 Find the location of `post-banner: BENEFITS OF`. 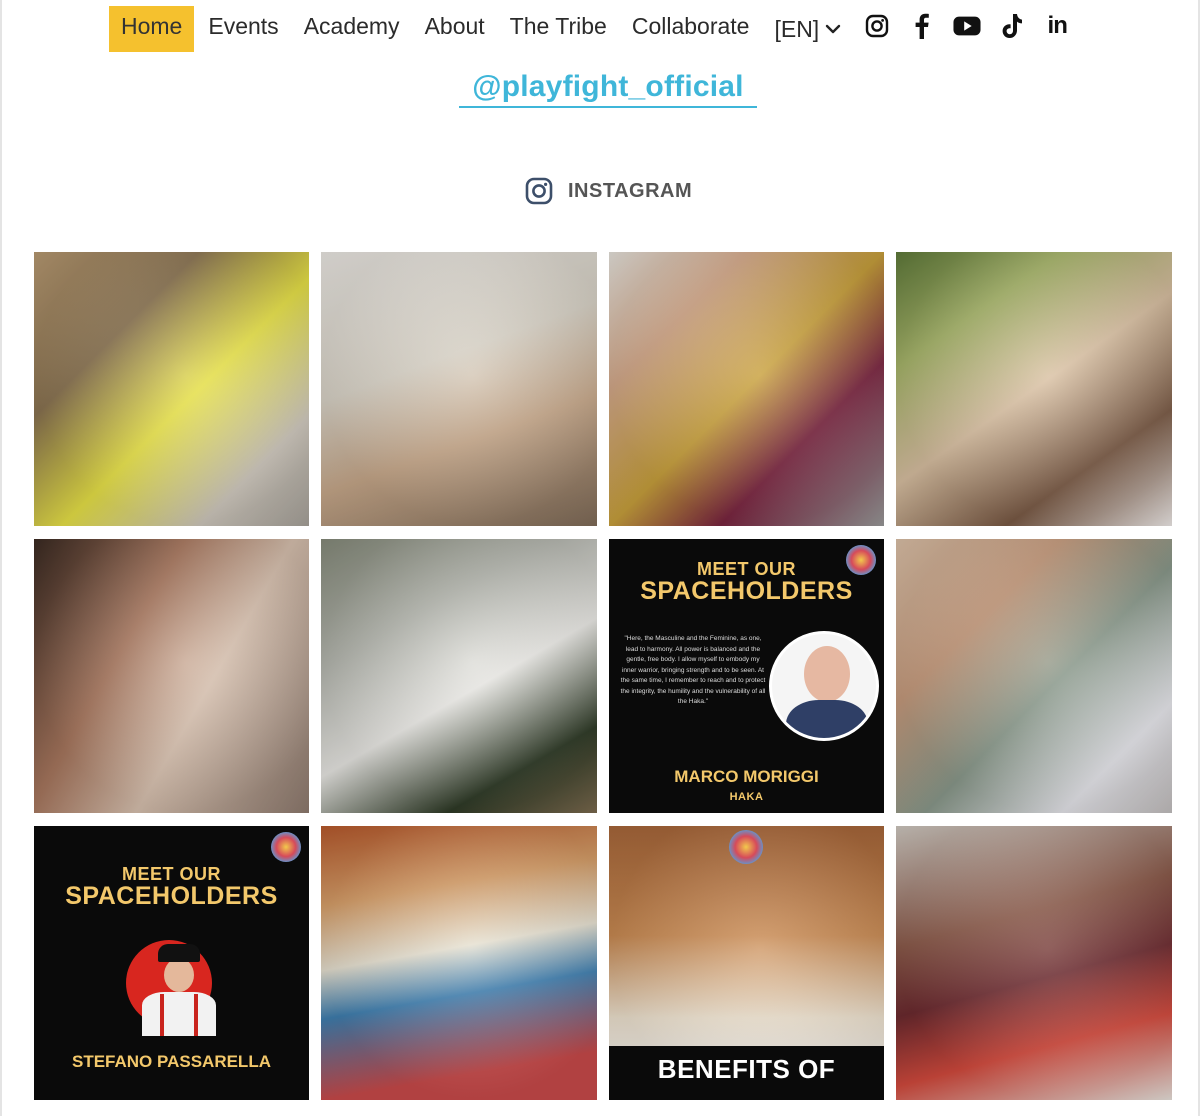

post-banner: BENEFITS OF is located at coordinates (746, 1073).